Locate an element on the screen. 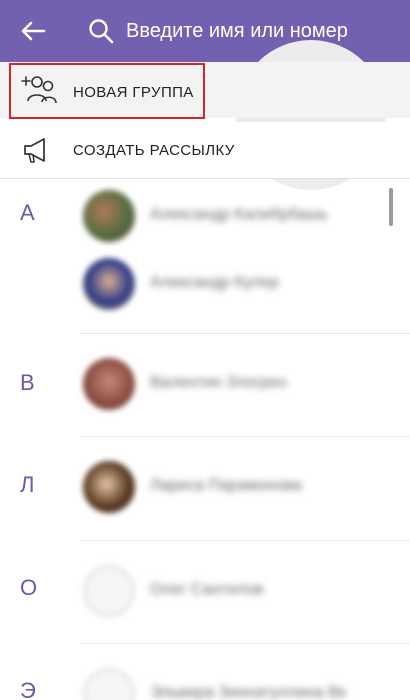 The image size is (410, 700). create-broadcast-button: СОЗДАТЬ РАССЫЛКУ is located at coordinates (205, 150).